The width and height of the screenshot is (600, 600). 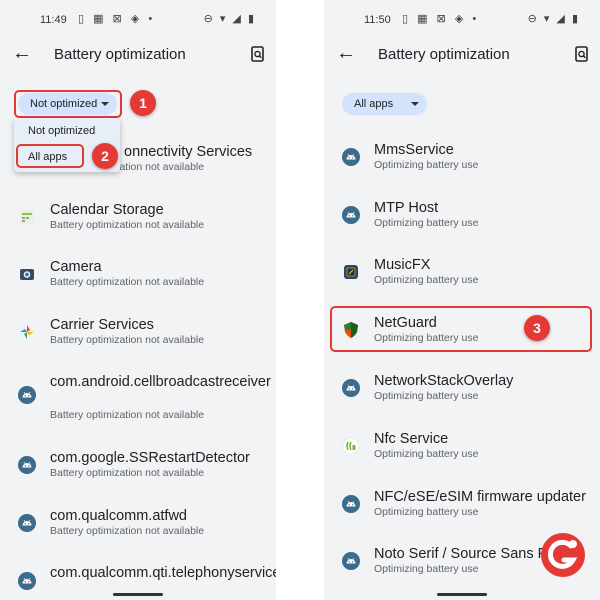 What do you see at coordinates (76, 267) in the screenshot?
I see `app-name: Camera` at bounding box center [76, 267].